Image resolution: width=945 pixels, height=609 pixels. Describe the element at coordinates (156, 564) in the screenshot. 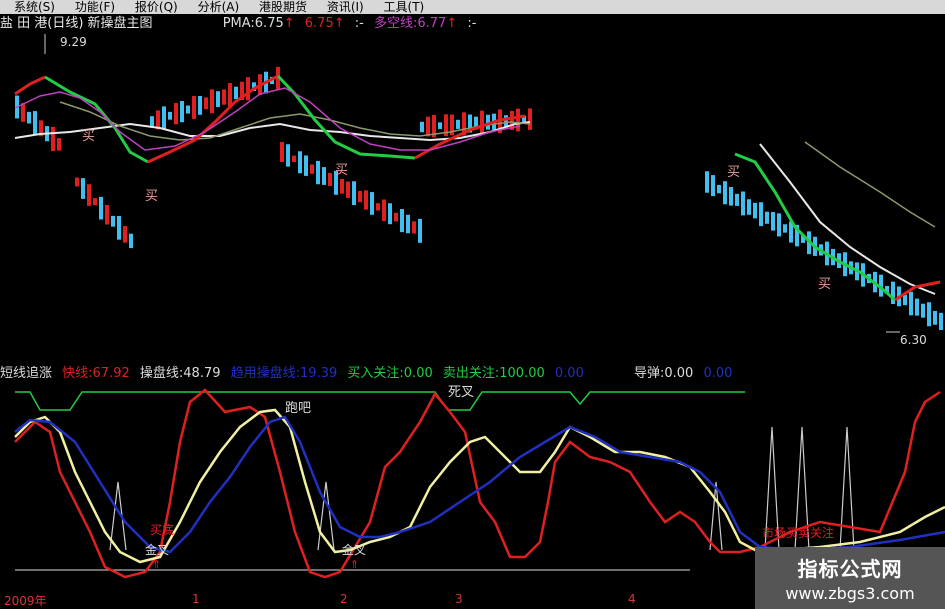

I see `up-arrow-icon-1: ⇑` at that location.